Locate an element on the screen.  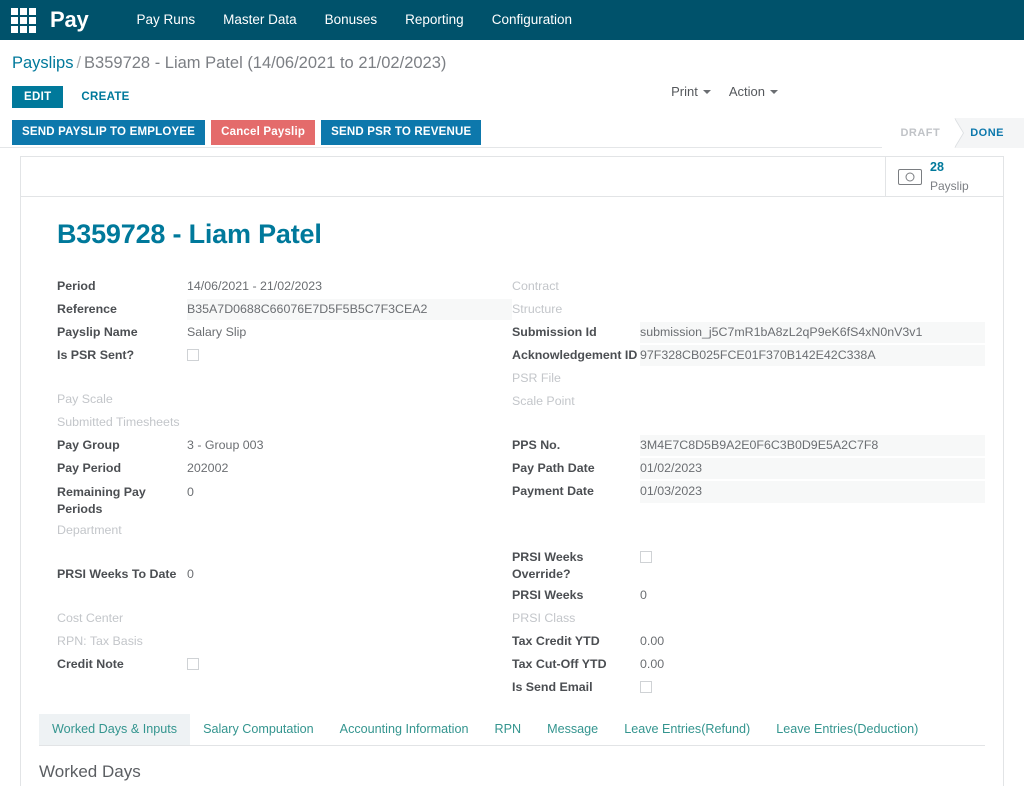
menu-item-pay-runs: Pay Runs is located at coordinates (166, 20).